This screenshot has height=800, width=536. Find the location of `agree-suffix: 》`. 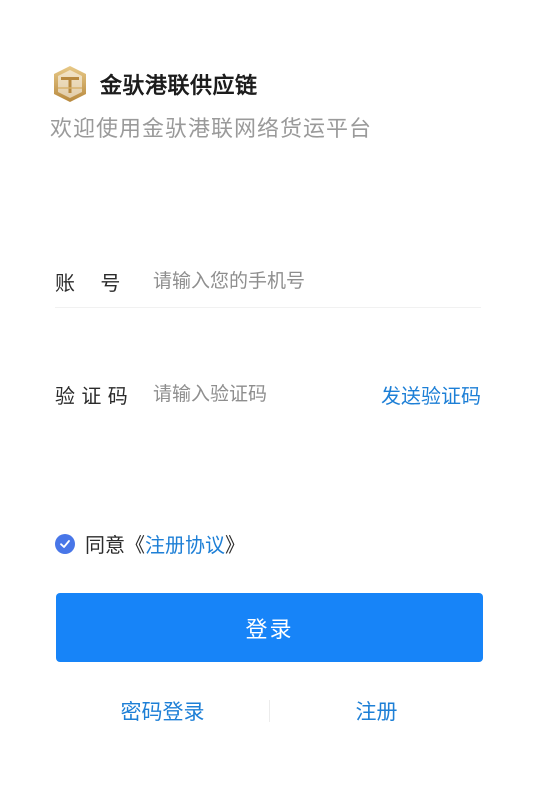

agree-suffix: 》 is located at coordinates (235, 545).